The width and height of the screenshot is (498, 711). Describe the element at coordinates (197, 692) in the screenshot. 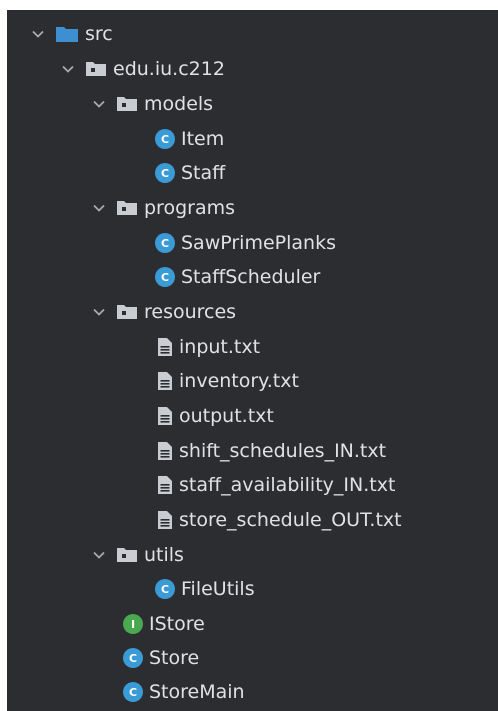

I see `tree-node-label: StoreMain` at that location.